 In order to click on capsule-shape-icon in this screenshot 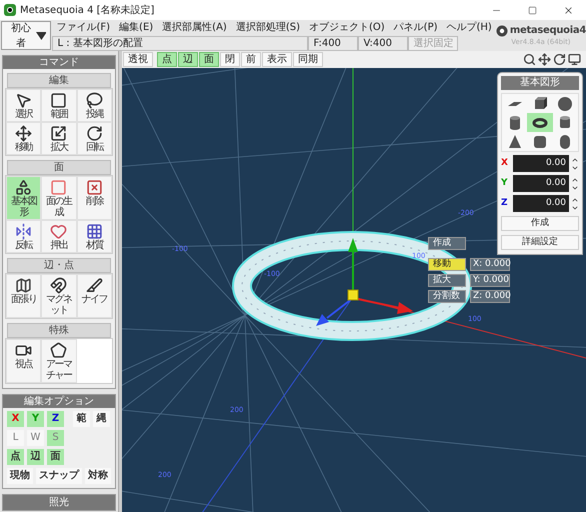, I will do `click(565, 142)`.